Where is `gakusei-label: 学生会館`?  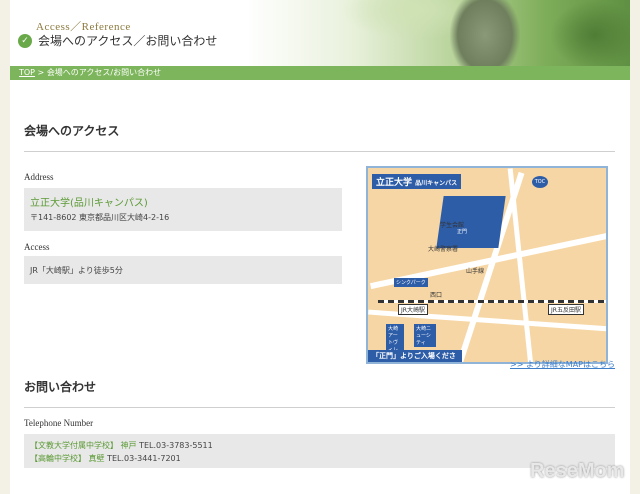
gakusei-label: 学生会館 is located at coordinates (452, 225).